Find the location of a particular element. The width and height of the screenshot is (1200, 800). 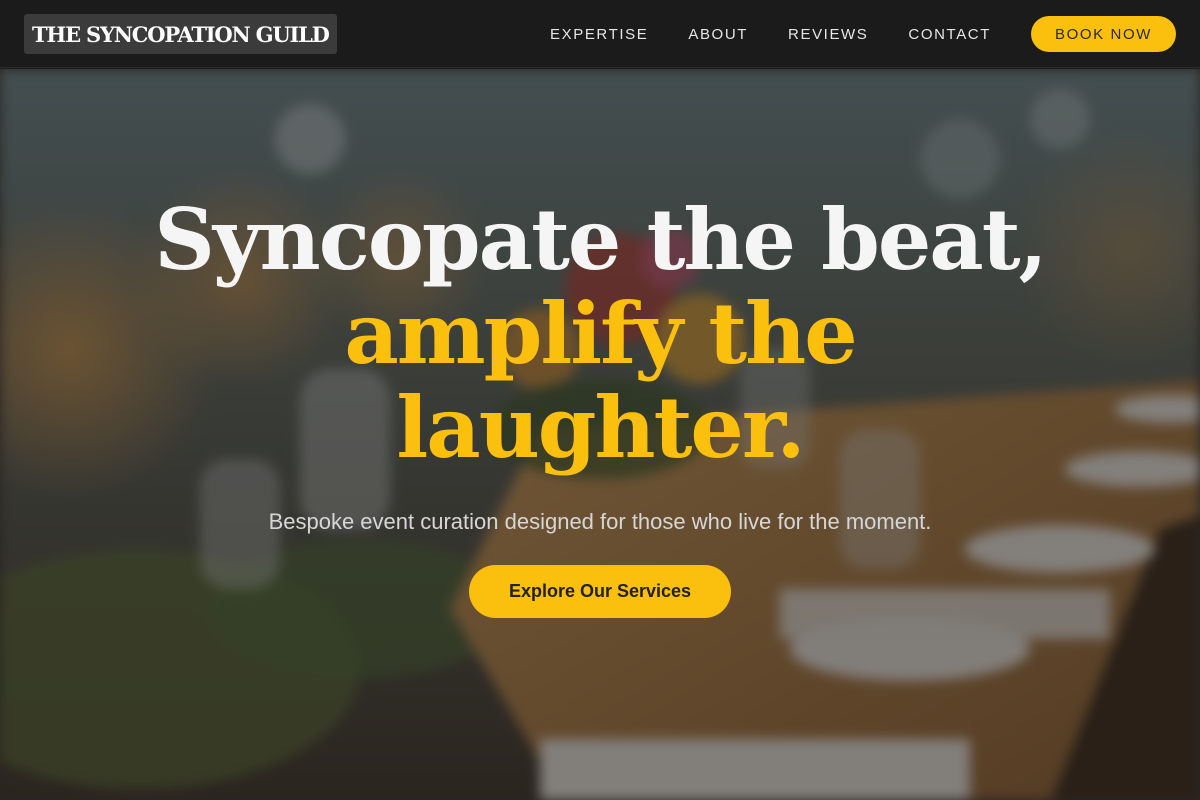

brand-logo: THE SYNCOPATION GUILD is located at coordinates (180, 34).